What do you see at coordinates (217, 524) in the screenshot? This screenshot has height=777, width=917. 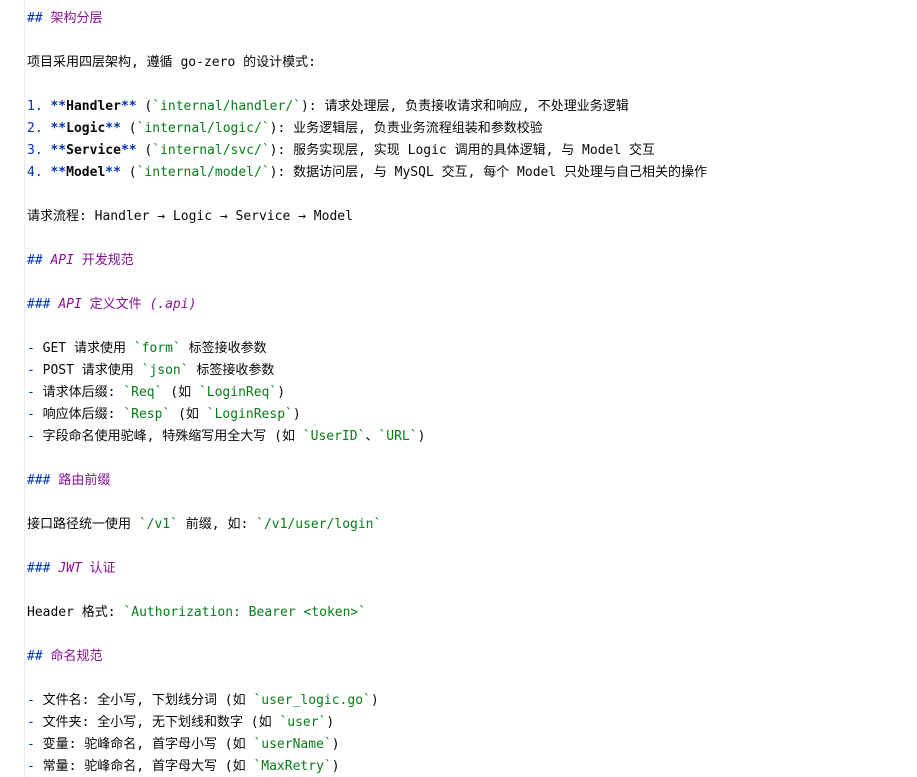 I see `line-token: 前缀, 如:` at bounding box center [217, 524].